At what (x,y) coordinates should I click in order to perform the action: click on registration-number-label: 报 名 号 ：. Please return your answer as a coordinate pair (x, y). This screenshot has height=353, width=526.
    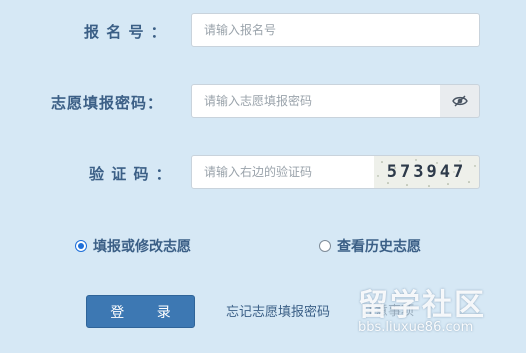
    Looking at the image, I should click on (125, 32).